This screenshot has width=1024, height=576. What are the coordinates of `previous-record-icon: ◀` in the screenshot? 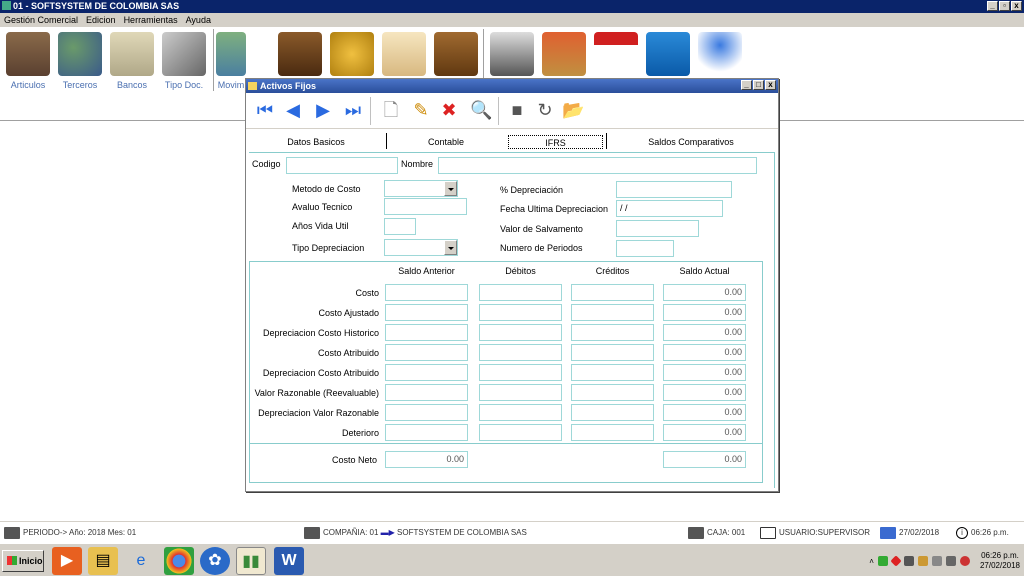 It's located at (293, 110).